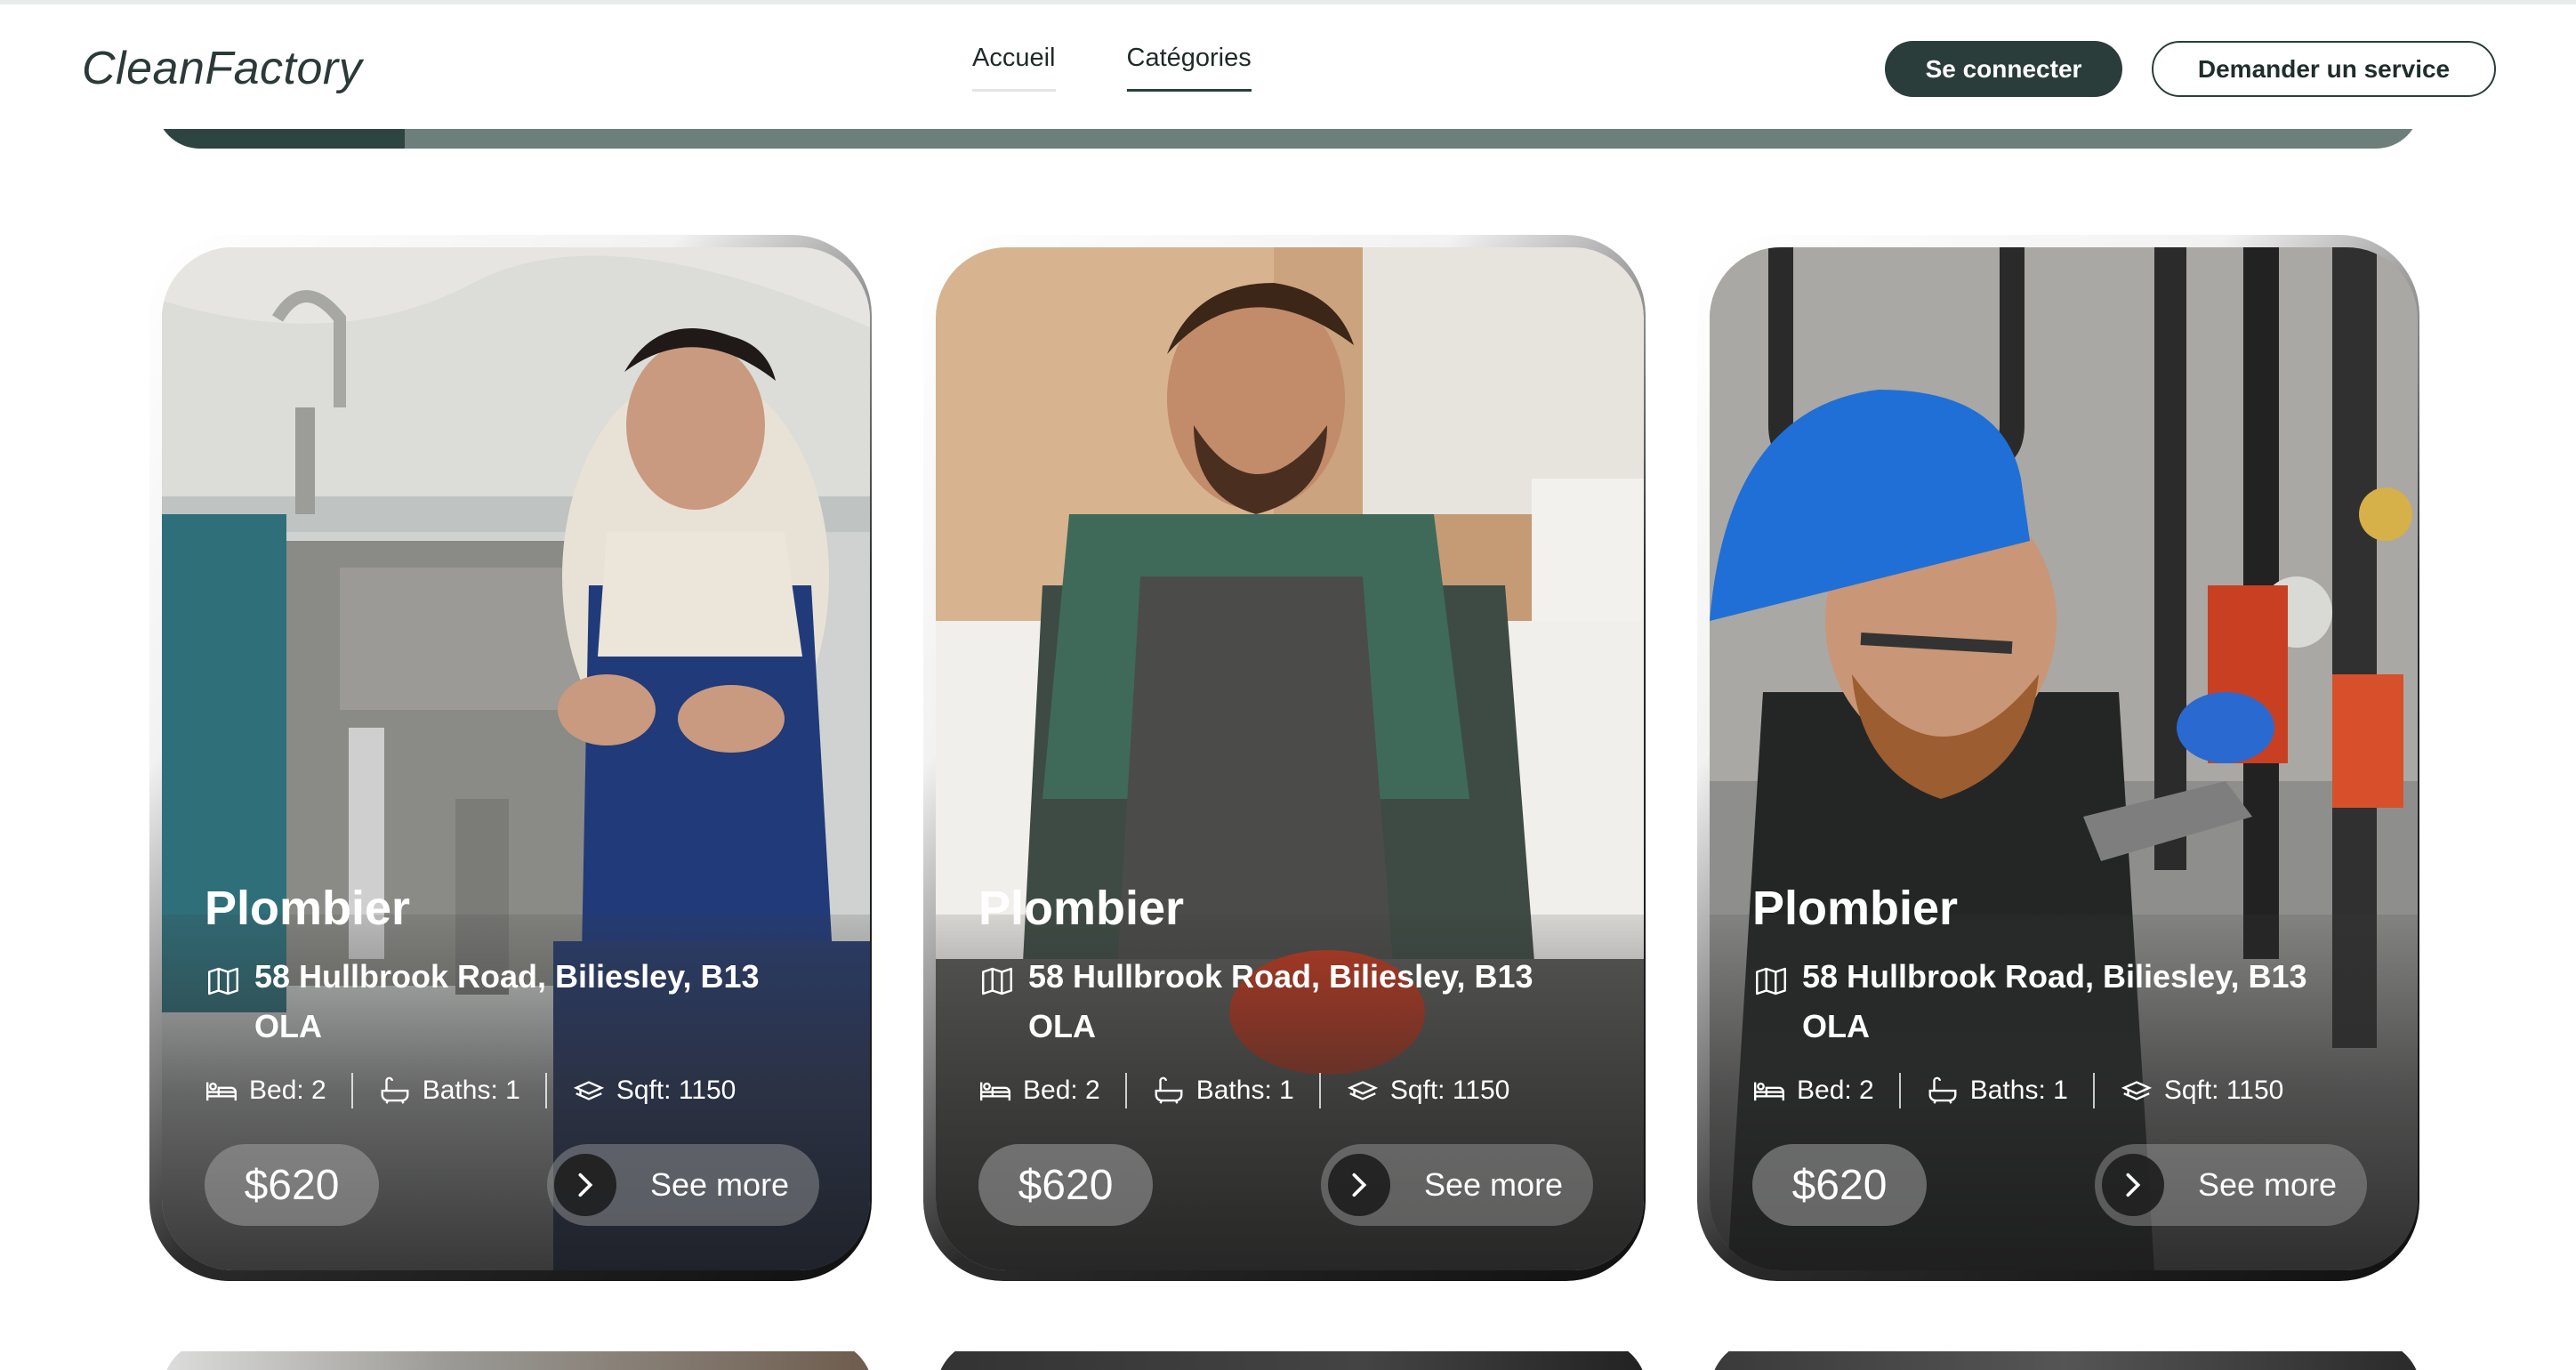 The image size is (2576, 1370). I want to click on login-button: Se connecter, so click(2003, 69).